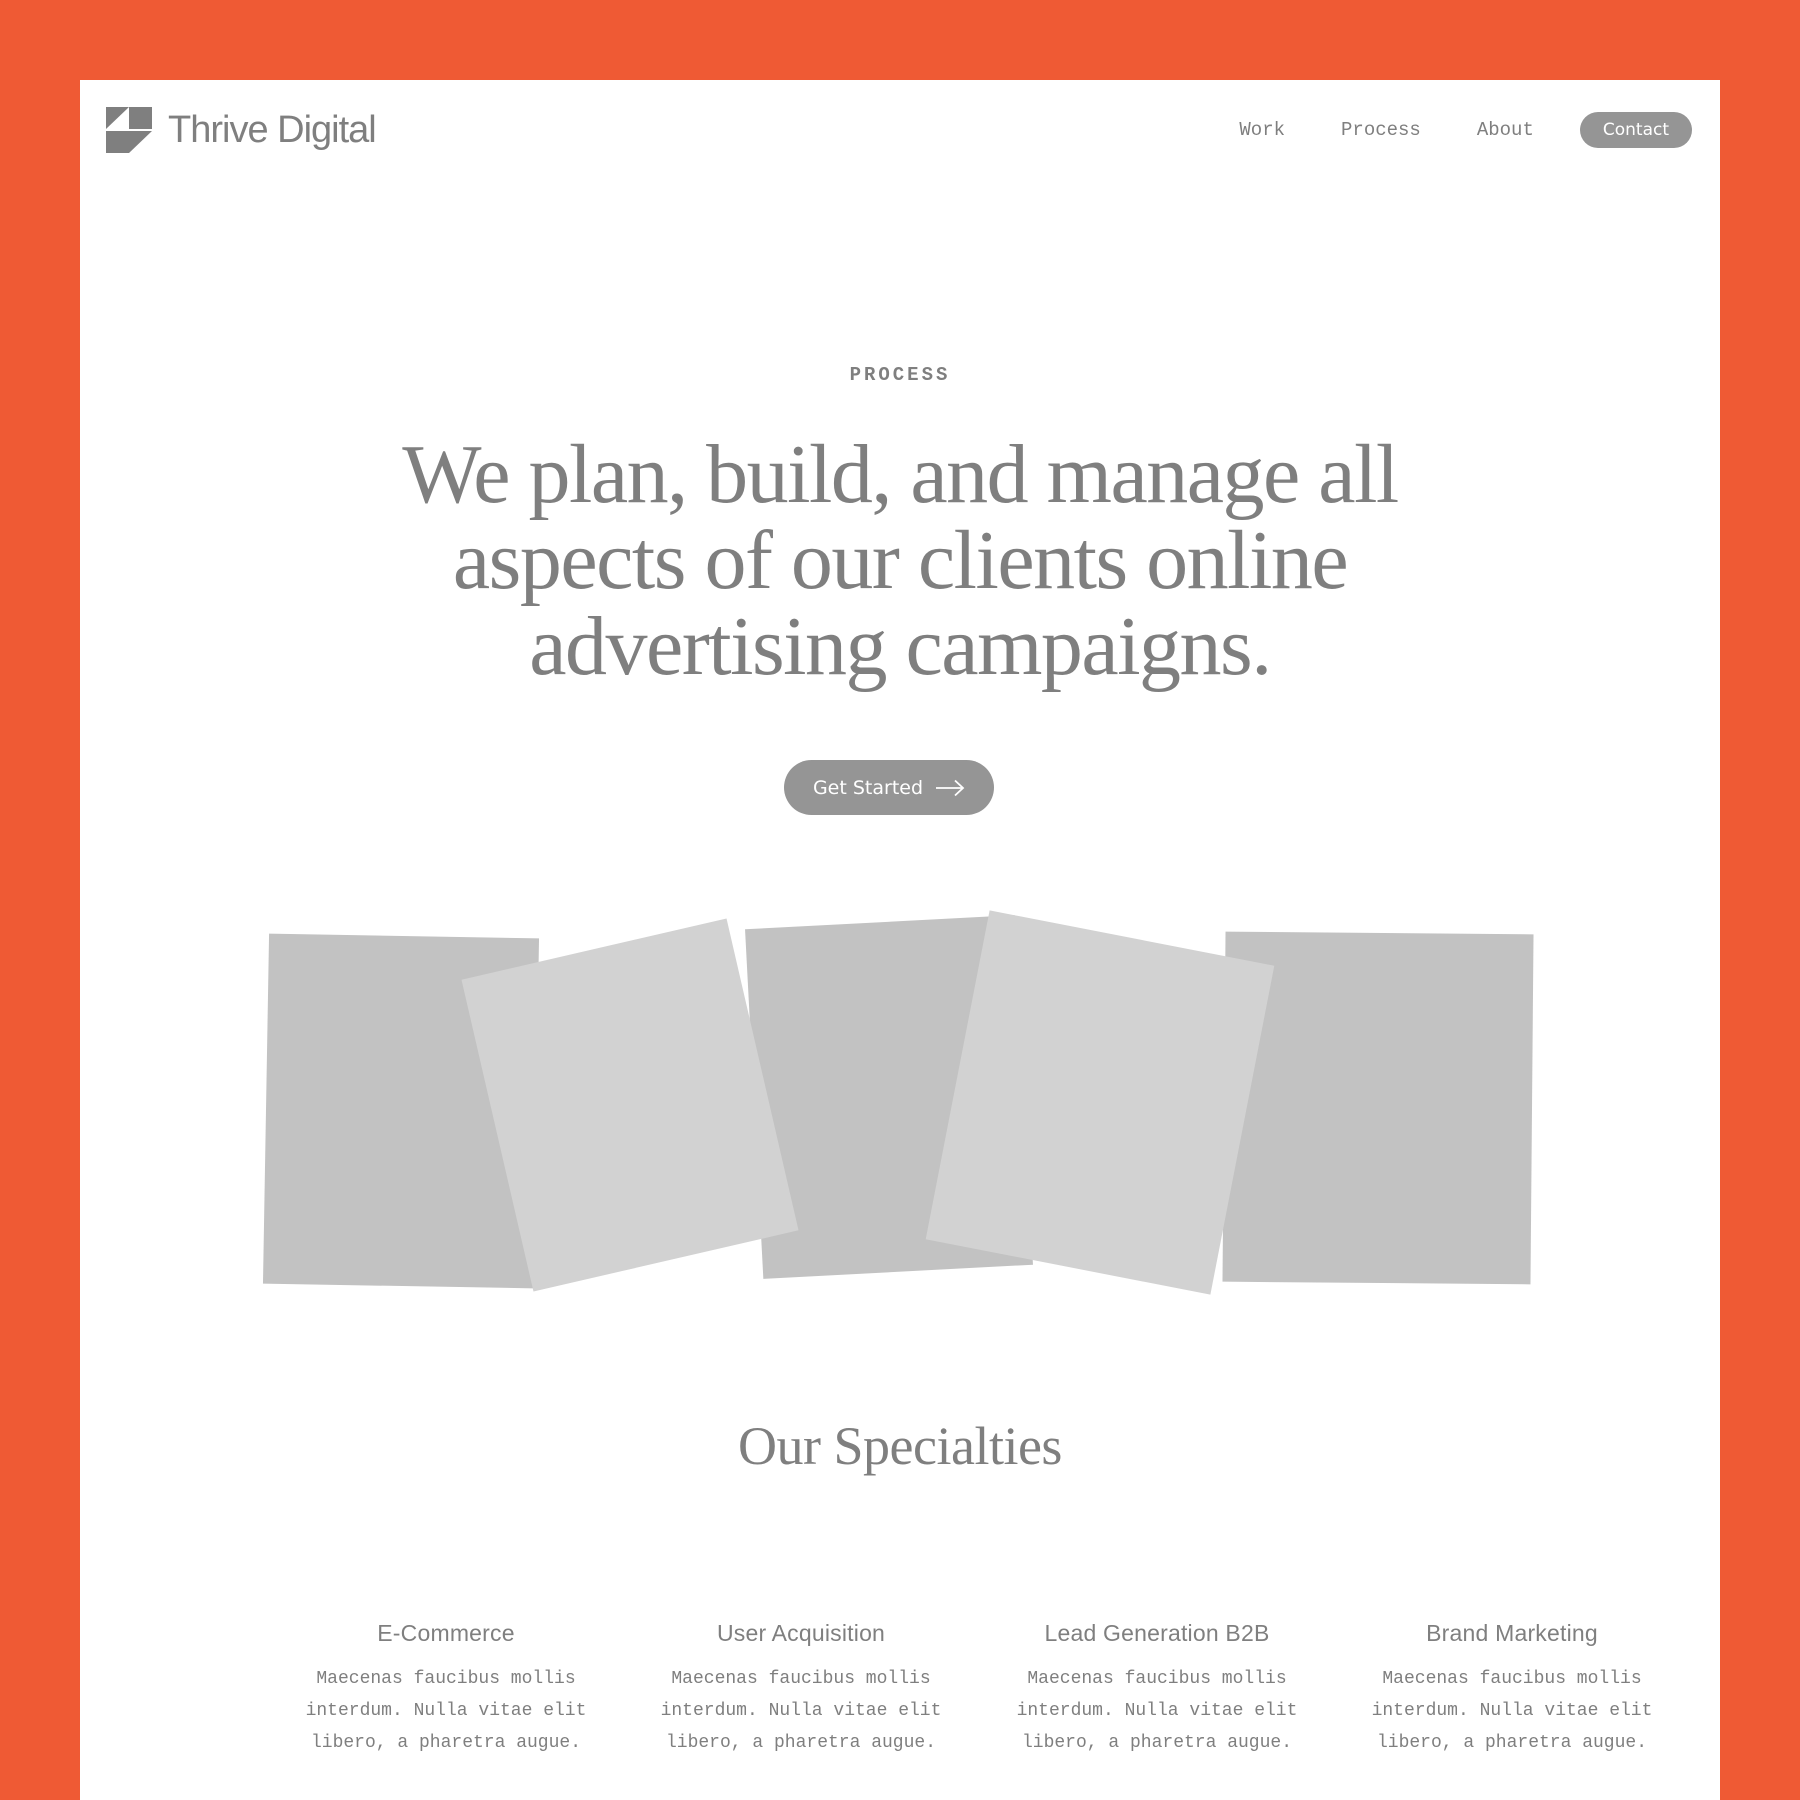 The image size is (1800, 1800). I want to click on nav-link-work: Work, so click(1262, 130).